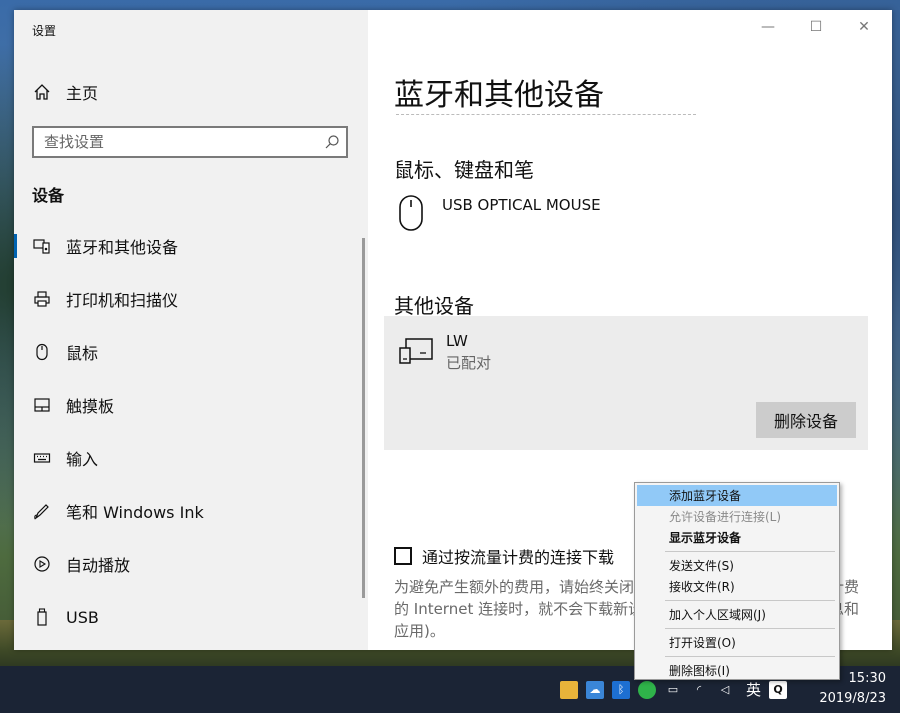  Describe the element at coordinates (416, 353) in the screenshot. I see `display-device-icon` at that location.